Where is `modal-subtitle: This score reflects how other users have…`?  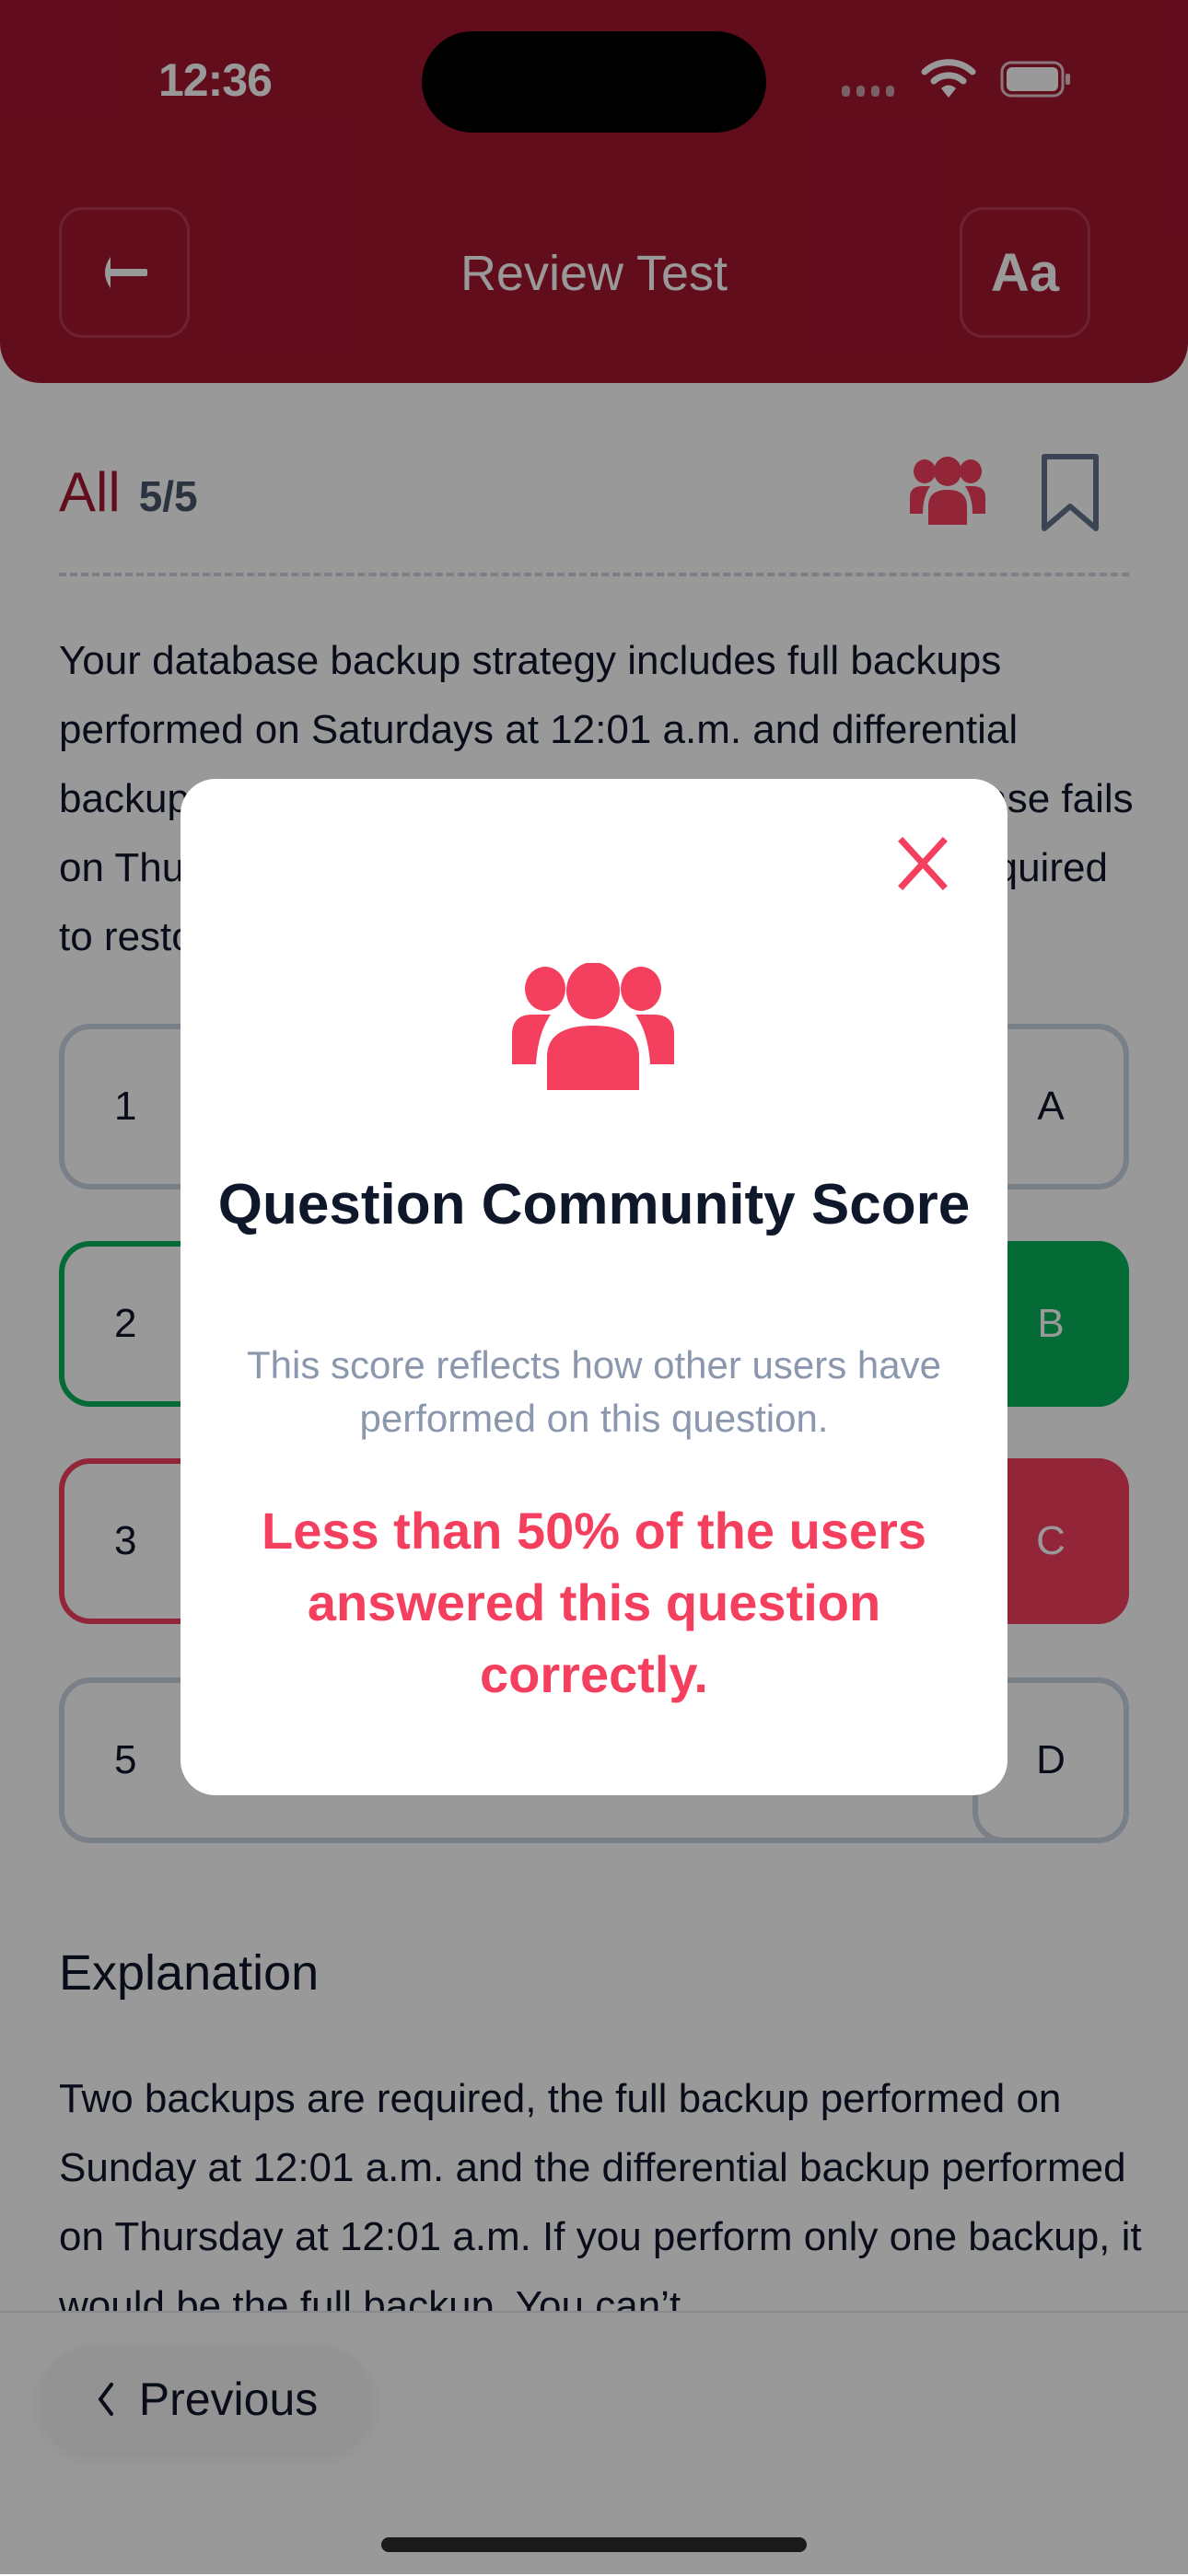 modal-subtitle: This score reflects how other users have… is located at coordinates (594, 1391).